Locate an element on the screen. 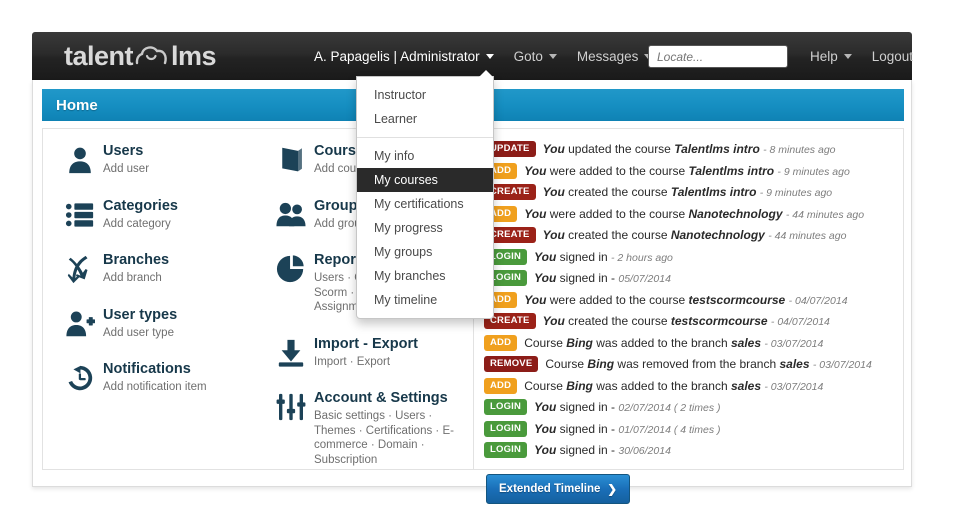 The height and width of the screenshot is (530, 960). menu-entry-text: Users Add user is located at coordinates (126, 160).